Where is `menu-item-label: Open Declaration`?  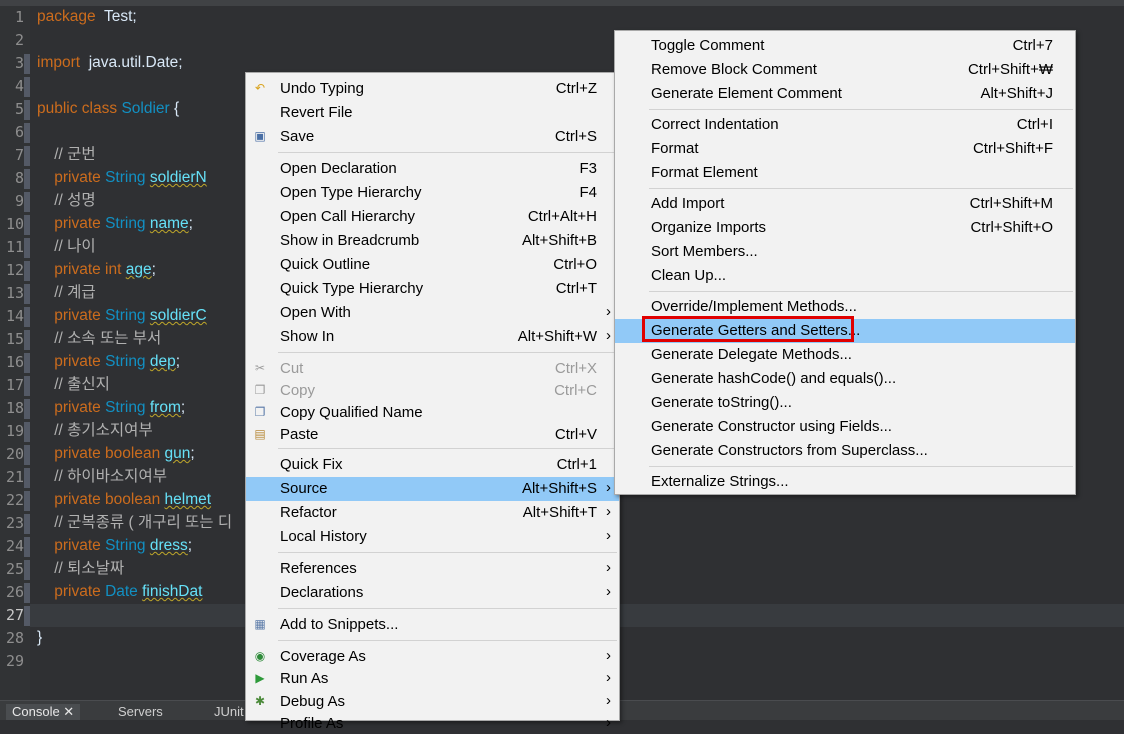 menu-item-label: Open Declaration is located at coordinates (338, 168).